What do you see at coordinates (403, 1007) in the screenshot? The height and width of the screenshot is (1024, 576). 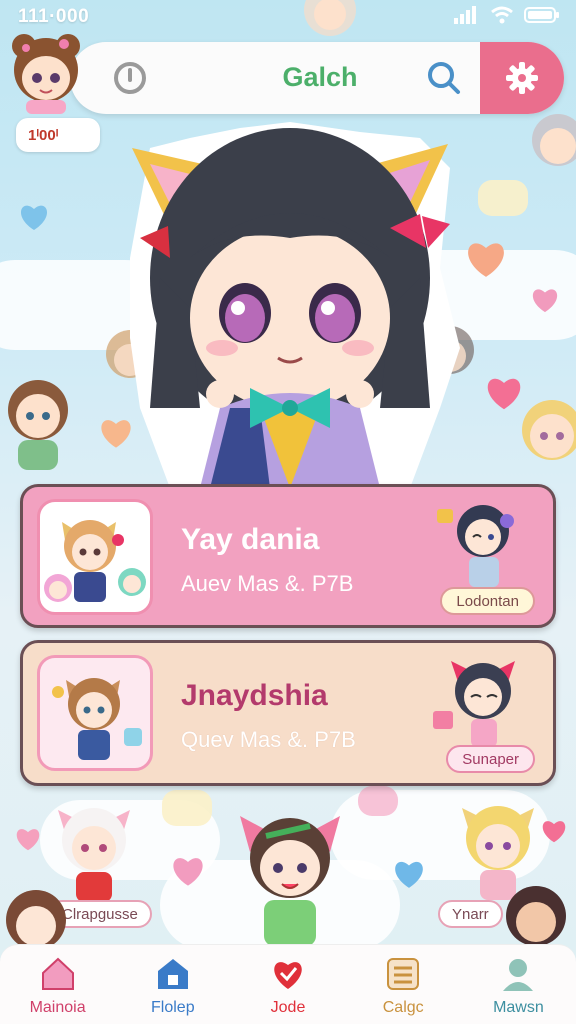 I see `tab-label: Calgc` at bounding box center [403, 1007].